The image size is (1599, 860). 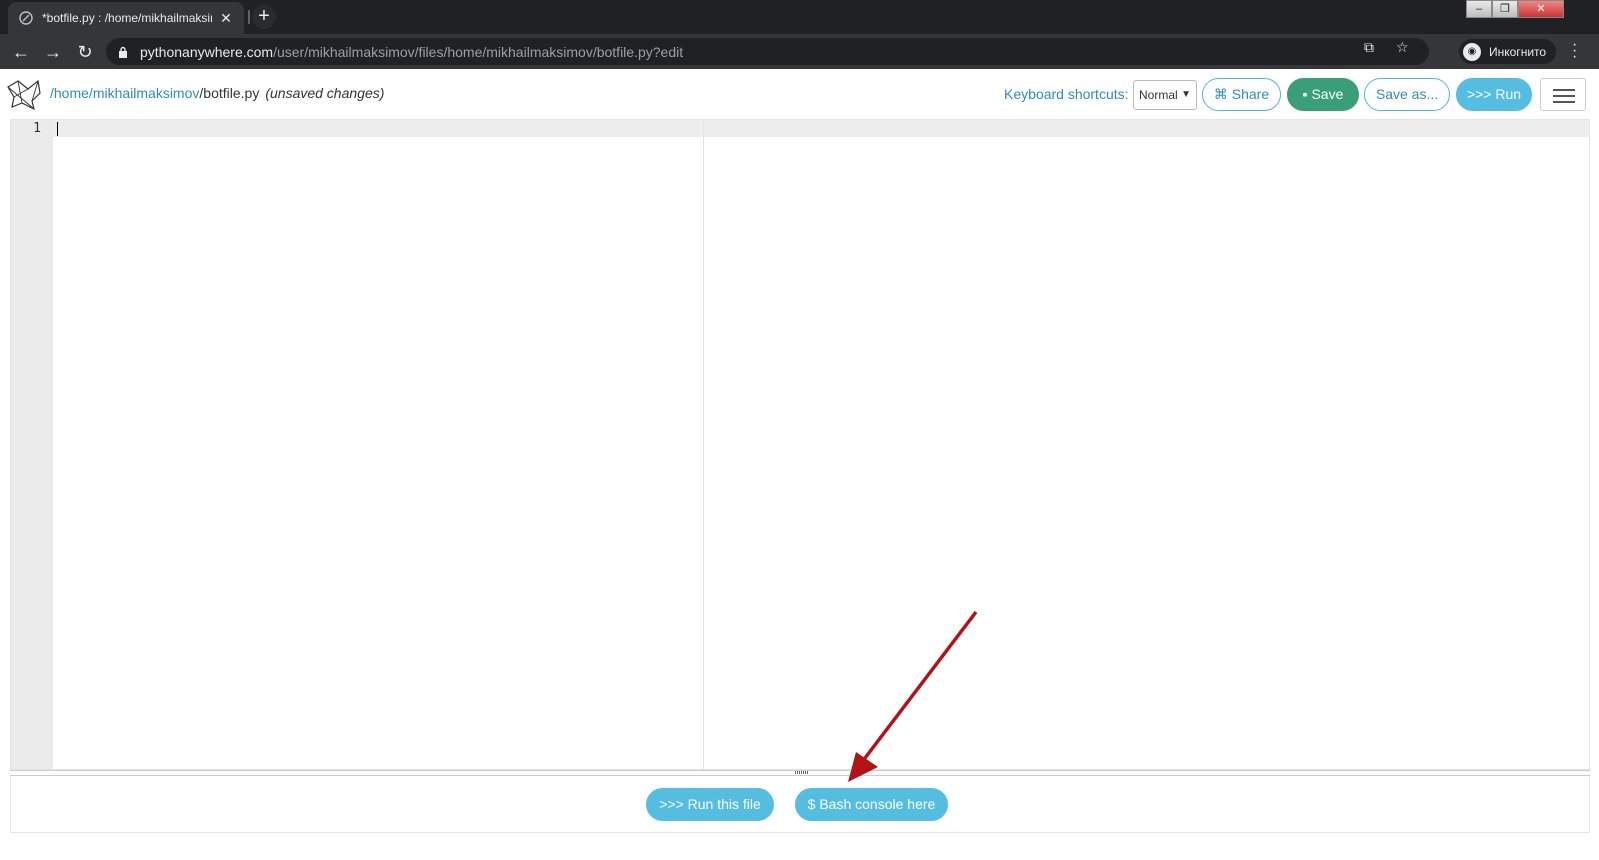 I want to click on floppy-disk-icon: ▪, so click(x=1305, y=94).